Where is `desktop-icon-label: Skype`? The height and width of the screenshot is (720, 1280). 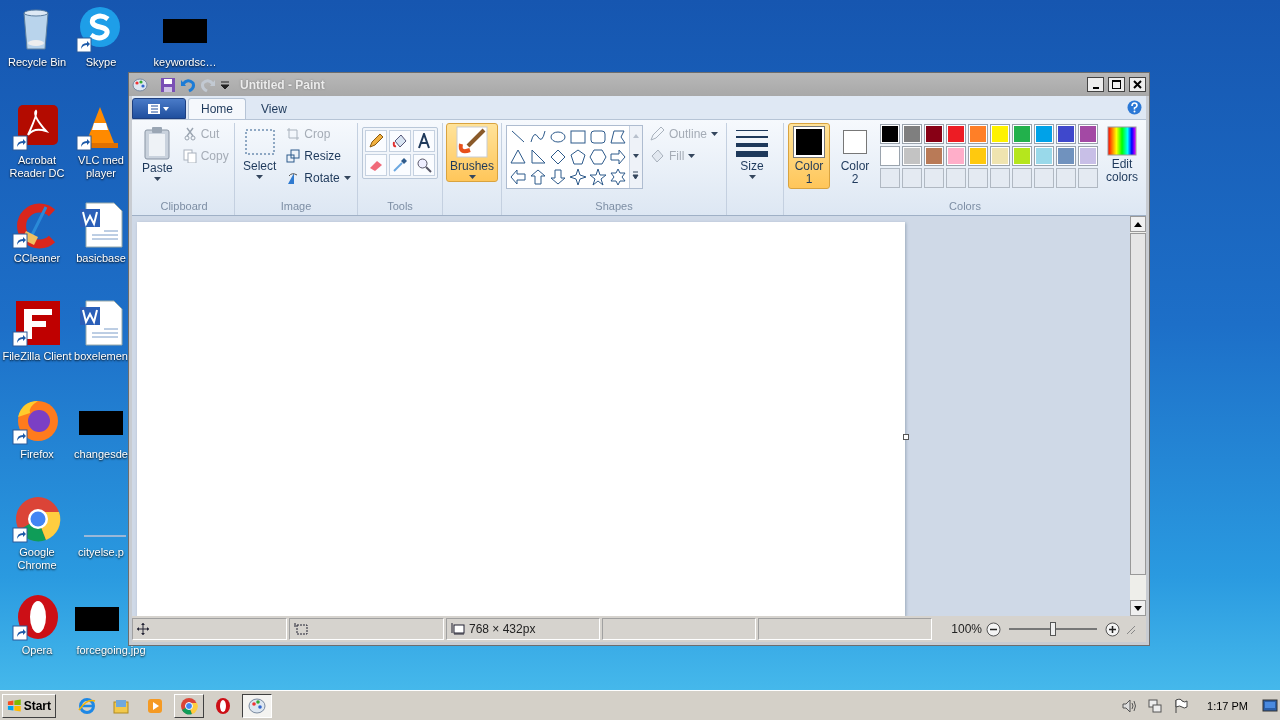 desktop-icon-label: Skype is located at coordinates (101, 62).